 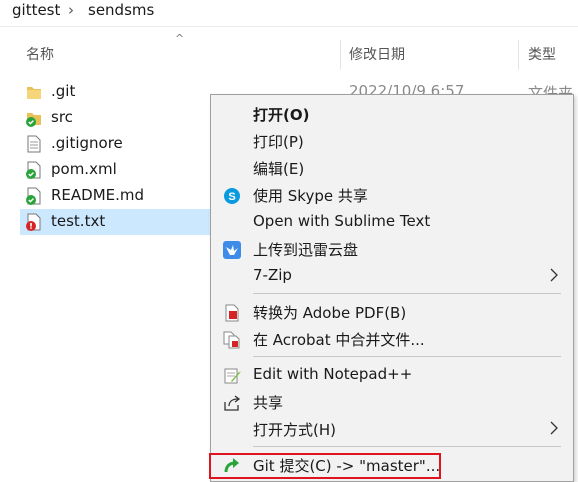 What do you see at coordinates (40, 54) in the screenshot?
I see `column-header-name: 名称` at bounding box center [40, 54].